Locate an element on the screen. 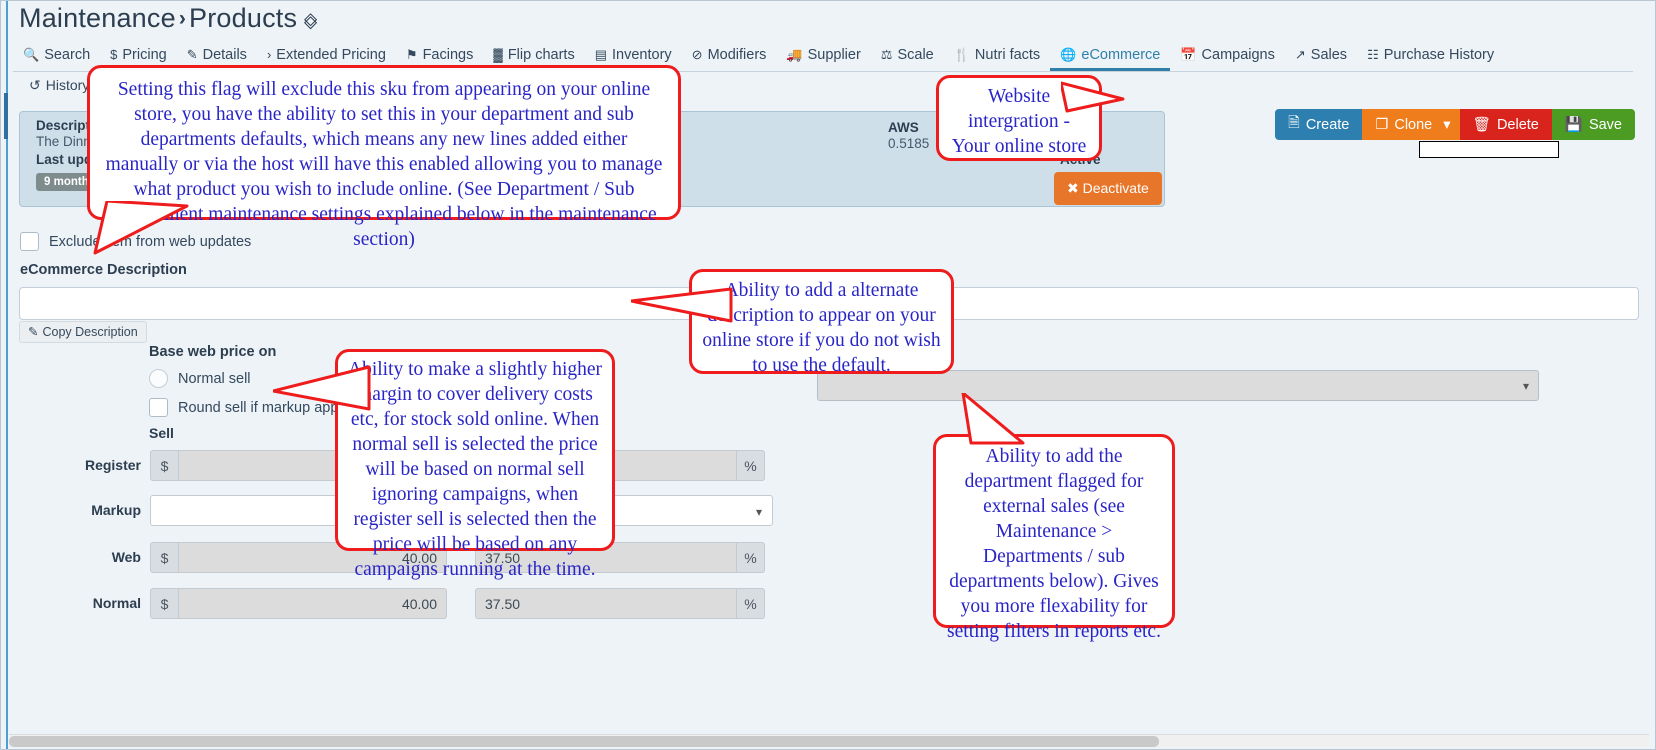  tab-campaigns: 📅 Campaigns is located at coordinates (1227, 55).